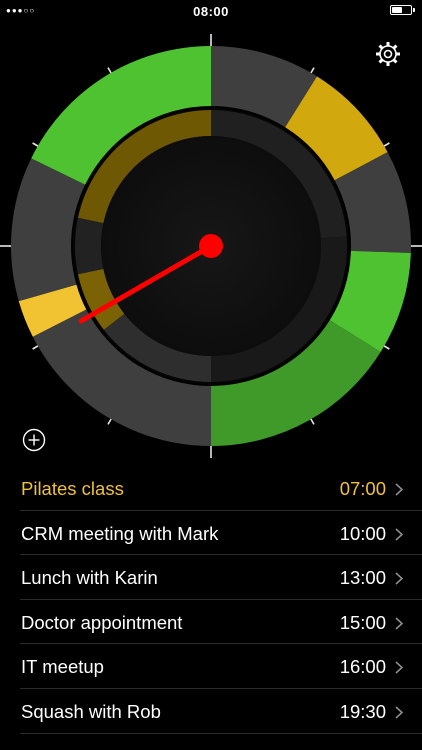 This screenshot has width=422, height=750. What do you see at coordinates (221, 577) in the screenshot?
I see `event-row-lunch: Lunch with Karin 13:00` at bounding box center [221, 577].